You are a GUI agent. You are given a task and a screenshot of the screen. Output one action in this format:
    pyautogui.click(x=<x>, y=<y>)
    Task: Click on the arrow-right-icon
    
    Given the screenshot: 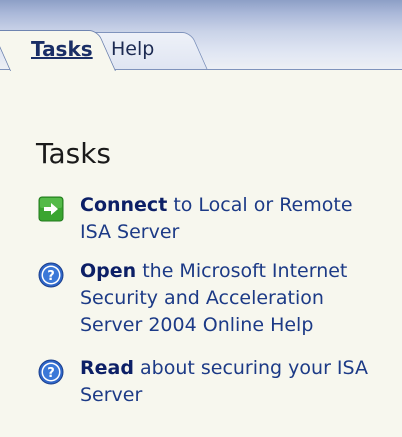 What is the action you would take?
    pyautogui.click(x=51, y=209)
    